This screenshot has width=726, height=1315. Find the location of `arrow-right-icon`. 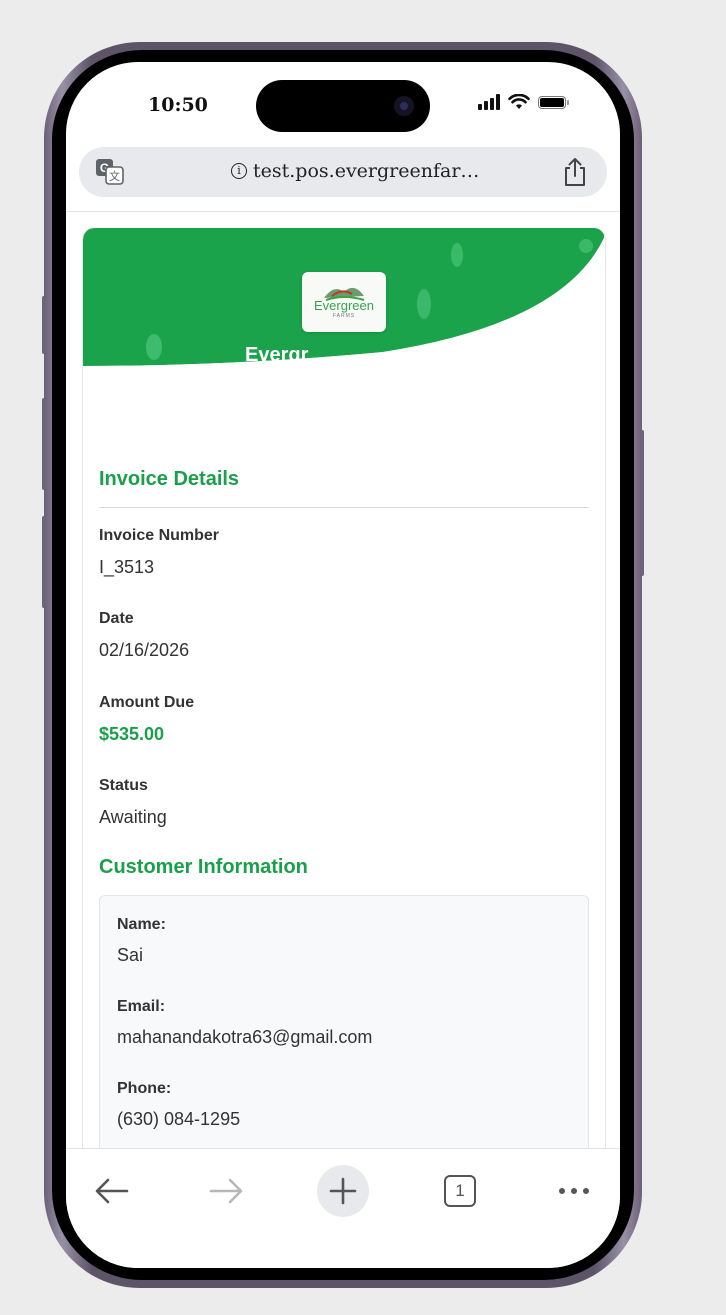

arrow-right-icon is located at coordinates (226, 1191).